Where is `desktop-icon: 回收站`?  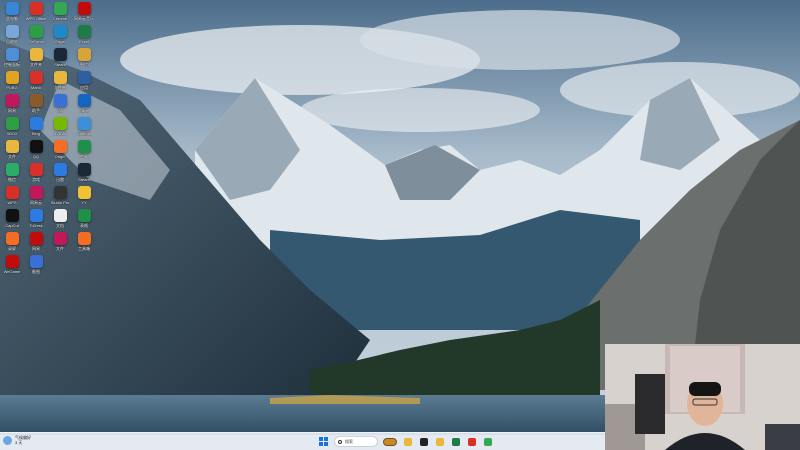 desktop-icon: 回收站 is located at coordinates (12, 36).